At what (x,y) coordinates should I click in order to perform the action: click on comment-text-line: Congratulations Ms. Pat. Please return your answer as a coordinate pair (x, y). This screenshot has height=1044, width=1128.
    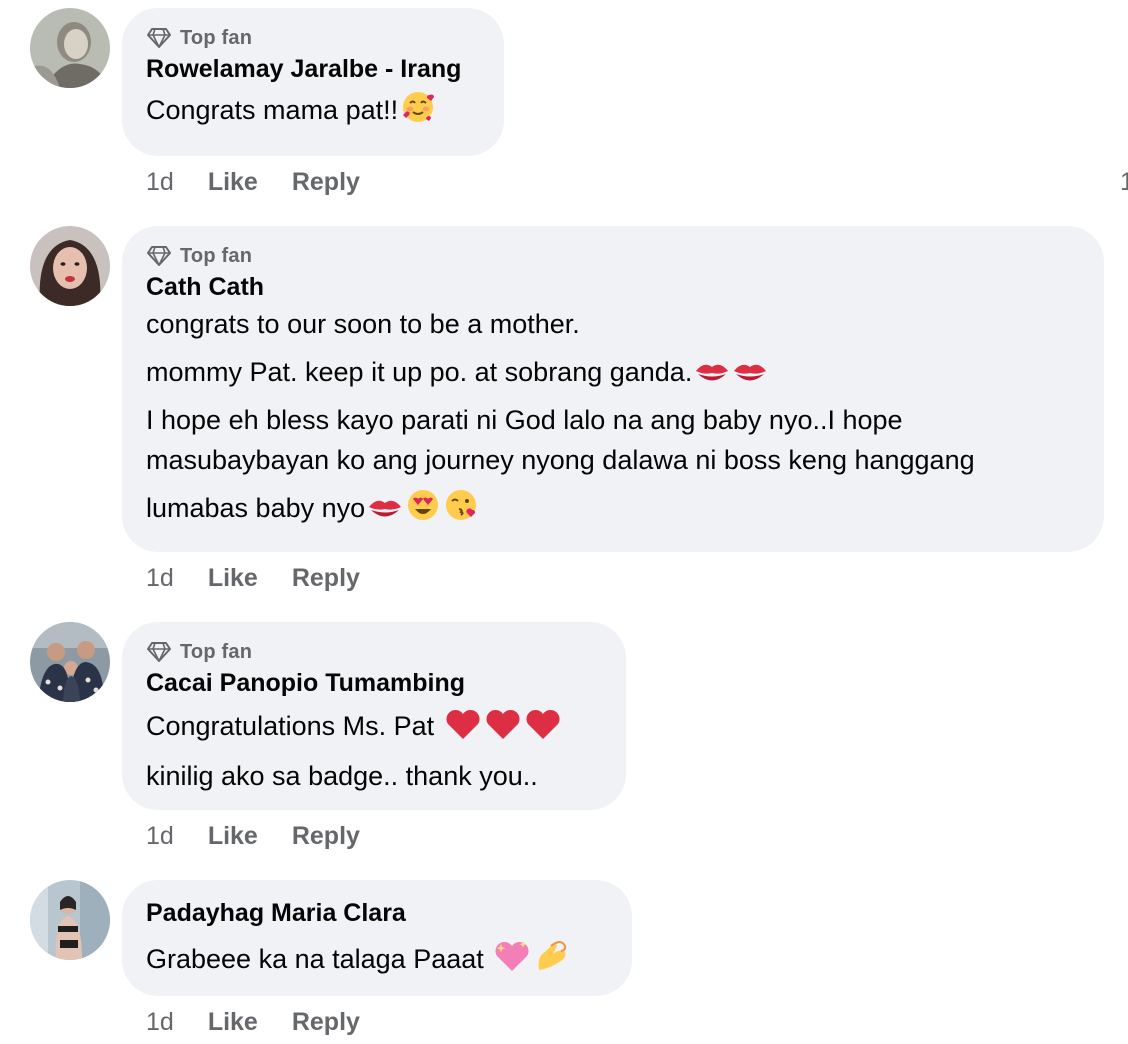
    Looking at the image, I should click on (374, 729).